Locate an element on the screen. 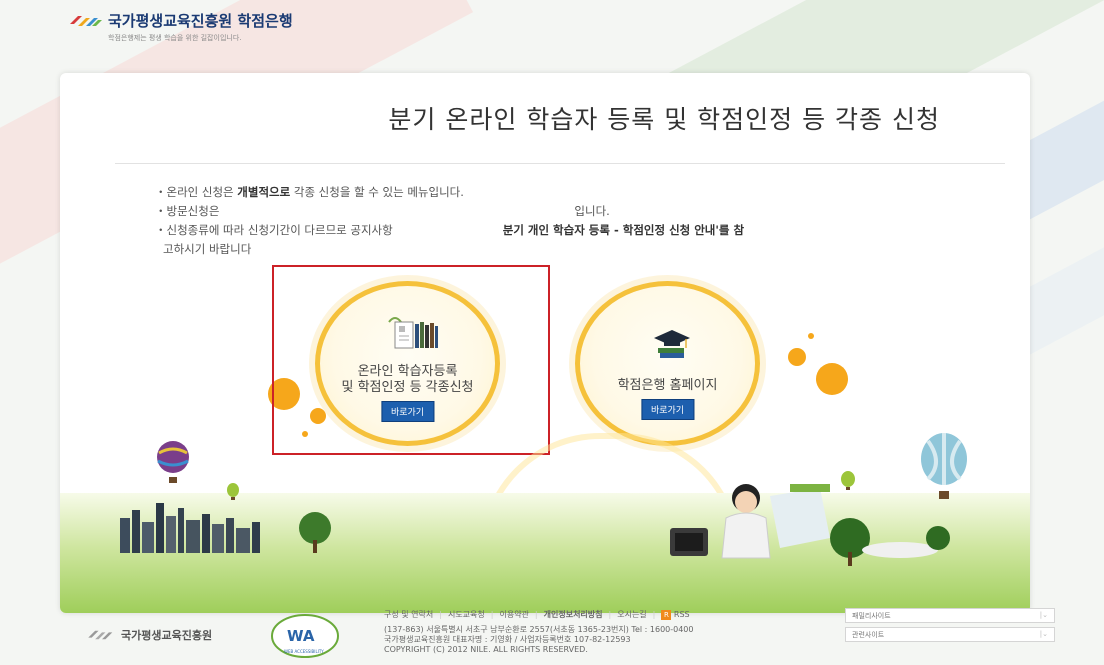  graduation-cap-icon is located at coordinates (672, 344).